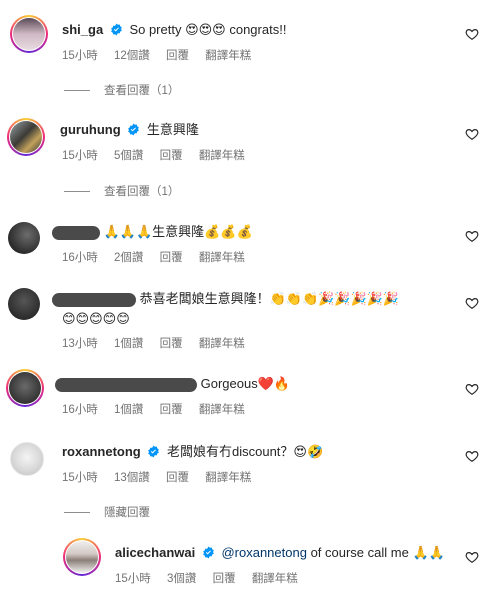  I want to click on comment-likes: 3個讚, so click(181, 579).